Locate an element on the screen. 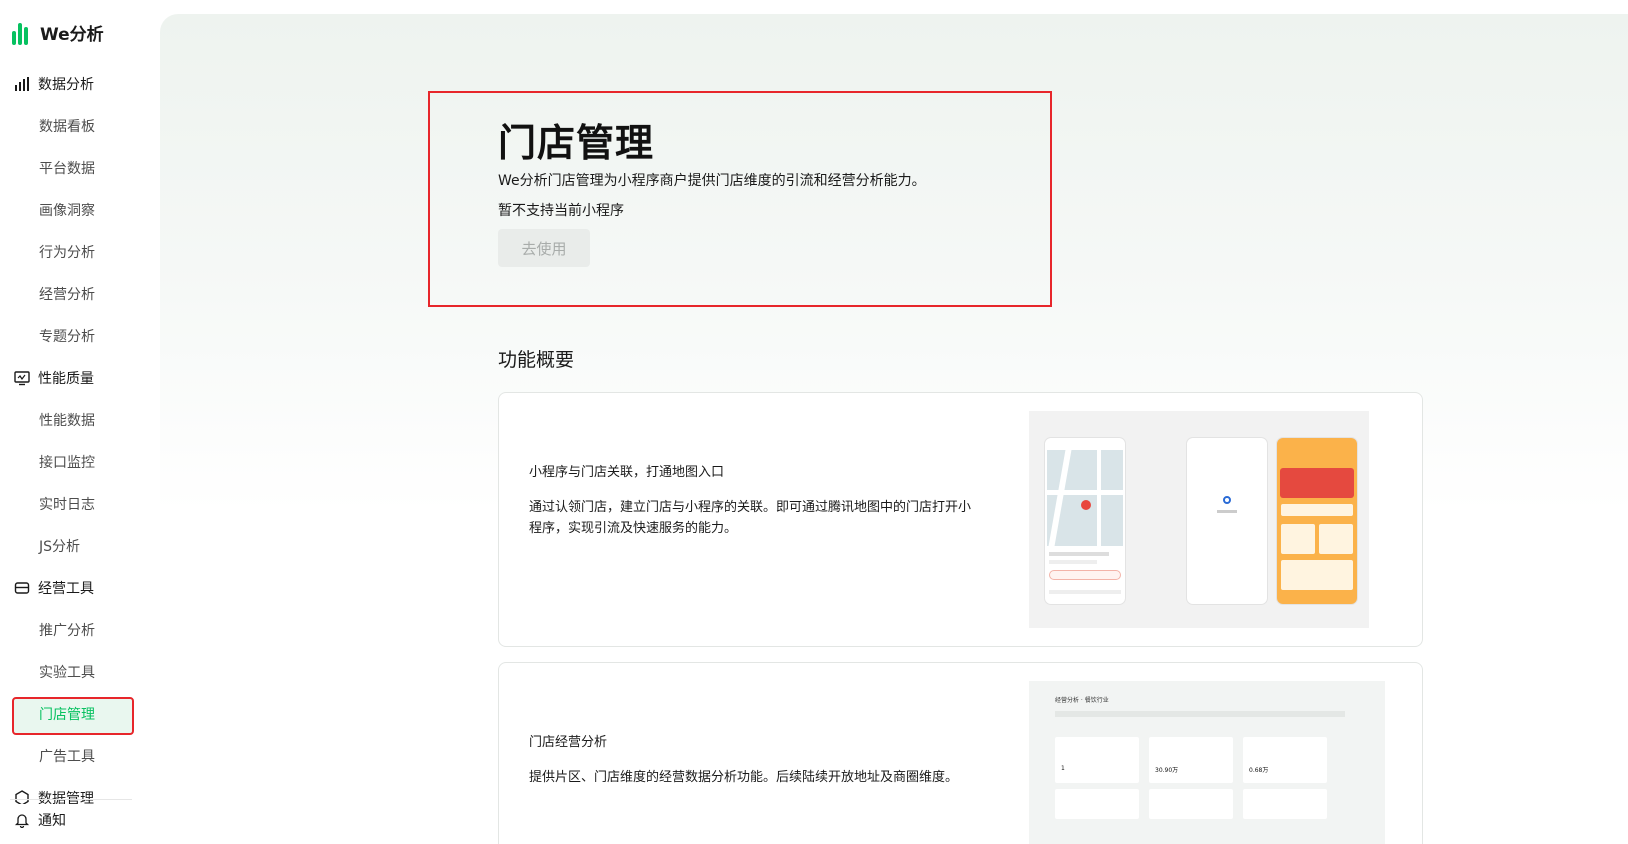 Image resolution: width=1628 pixels, height=844 pixels. map-pin-icon is located at coordinates (1086, 505).